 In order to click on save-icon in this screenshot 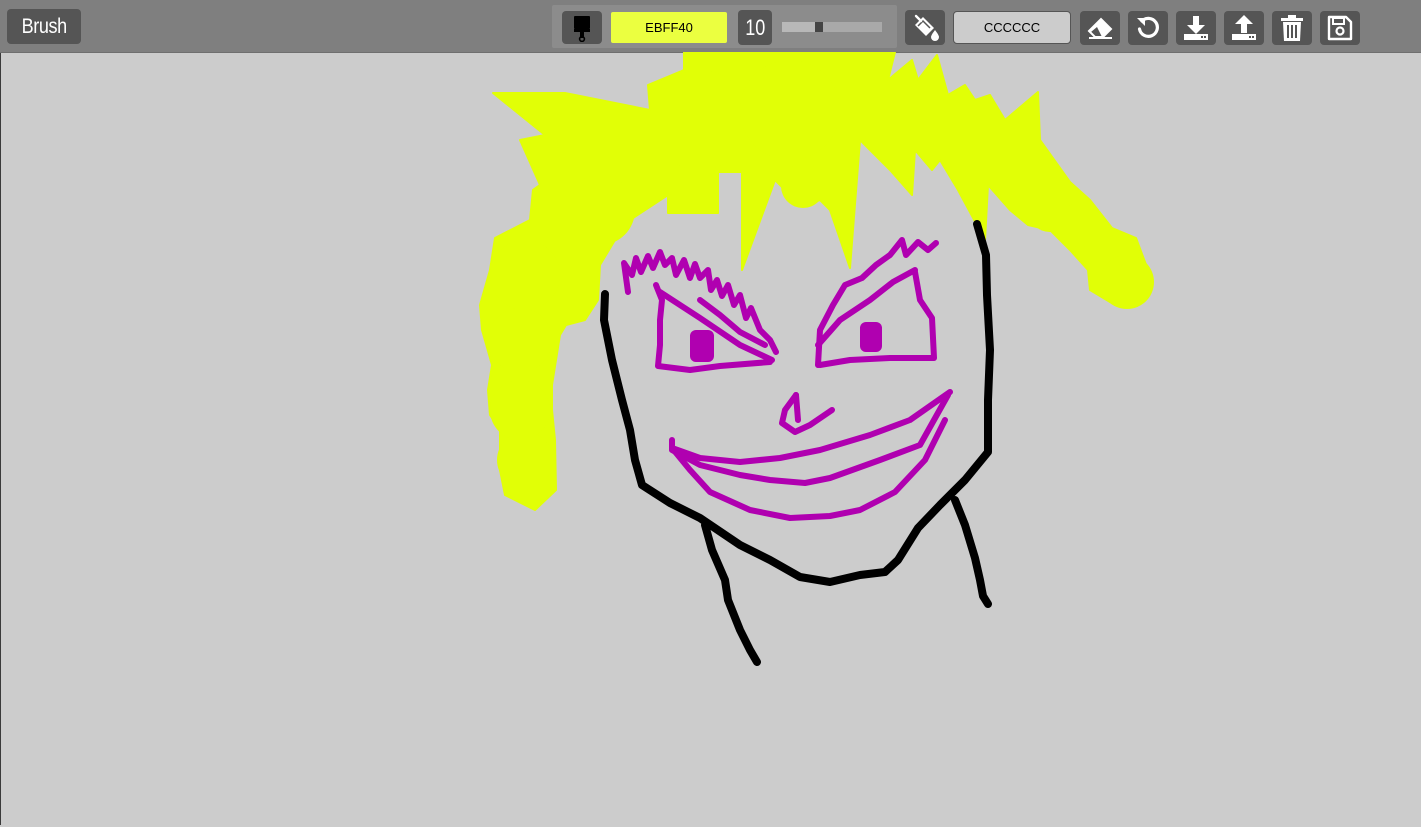, I will do `click(1340, 28)`.